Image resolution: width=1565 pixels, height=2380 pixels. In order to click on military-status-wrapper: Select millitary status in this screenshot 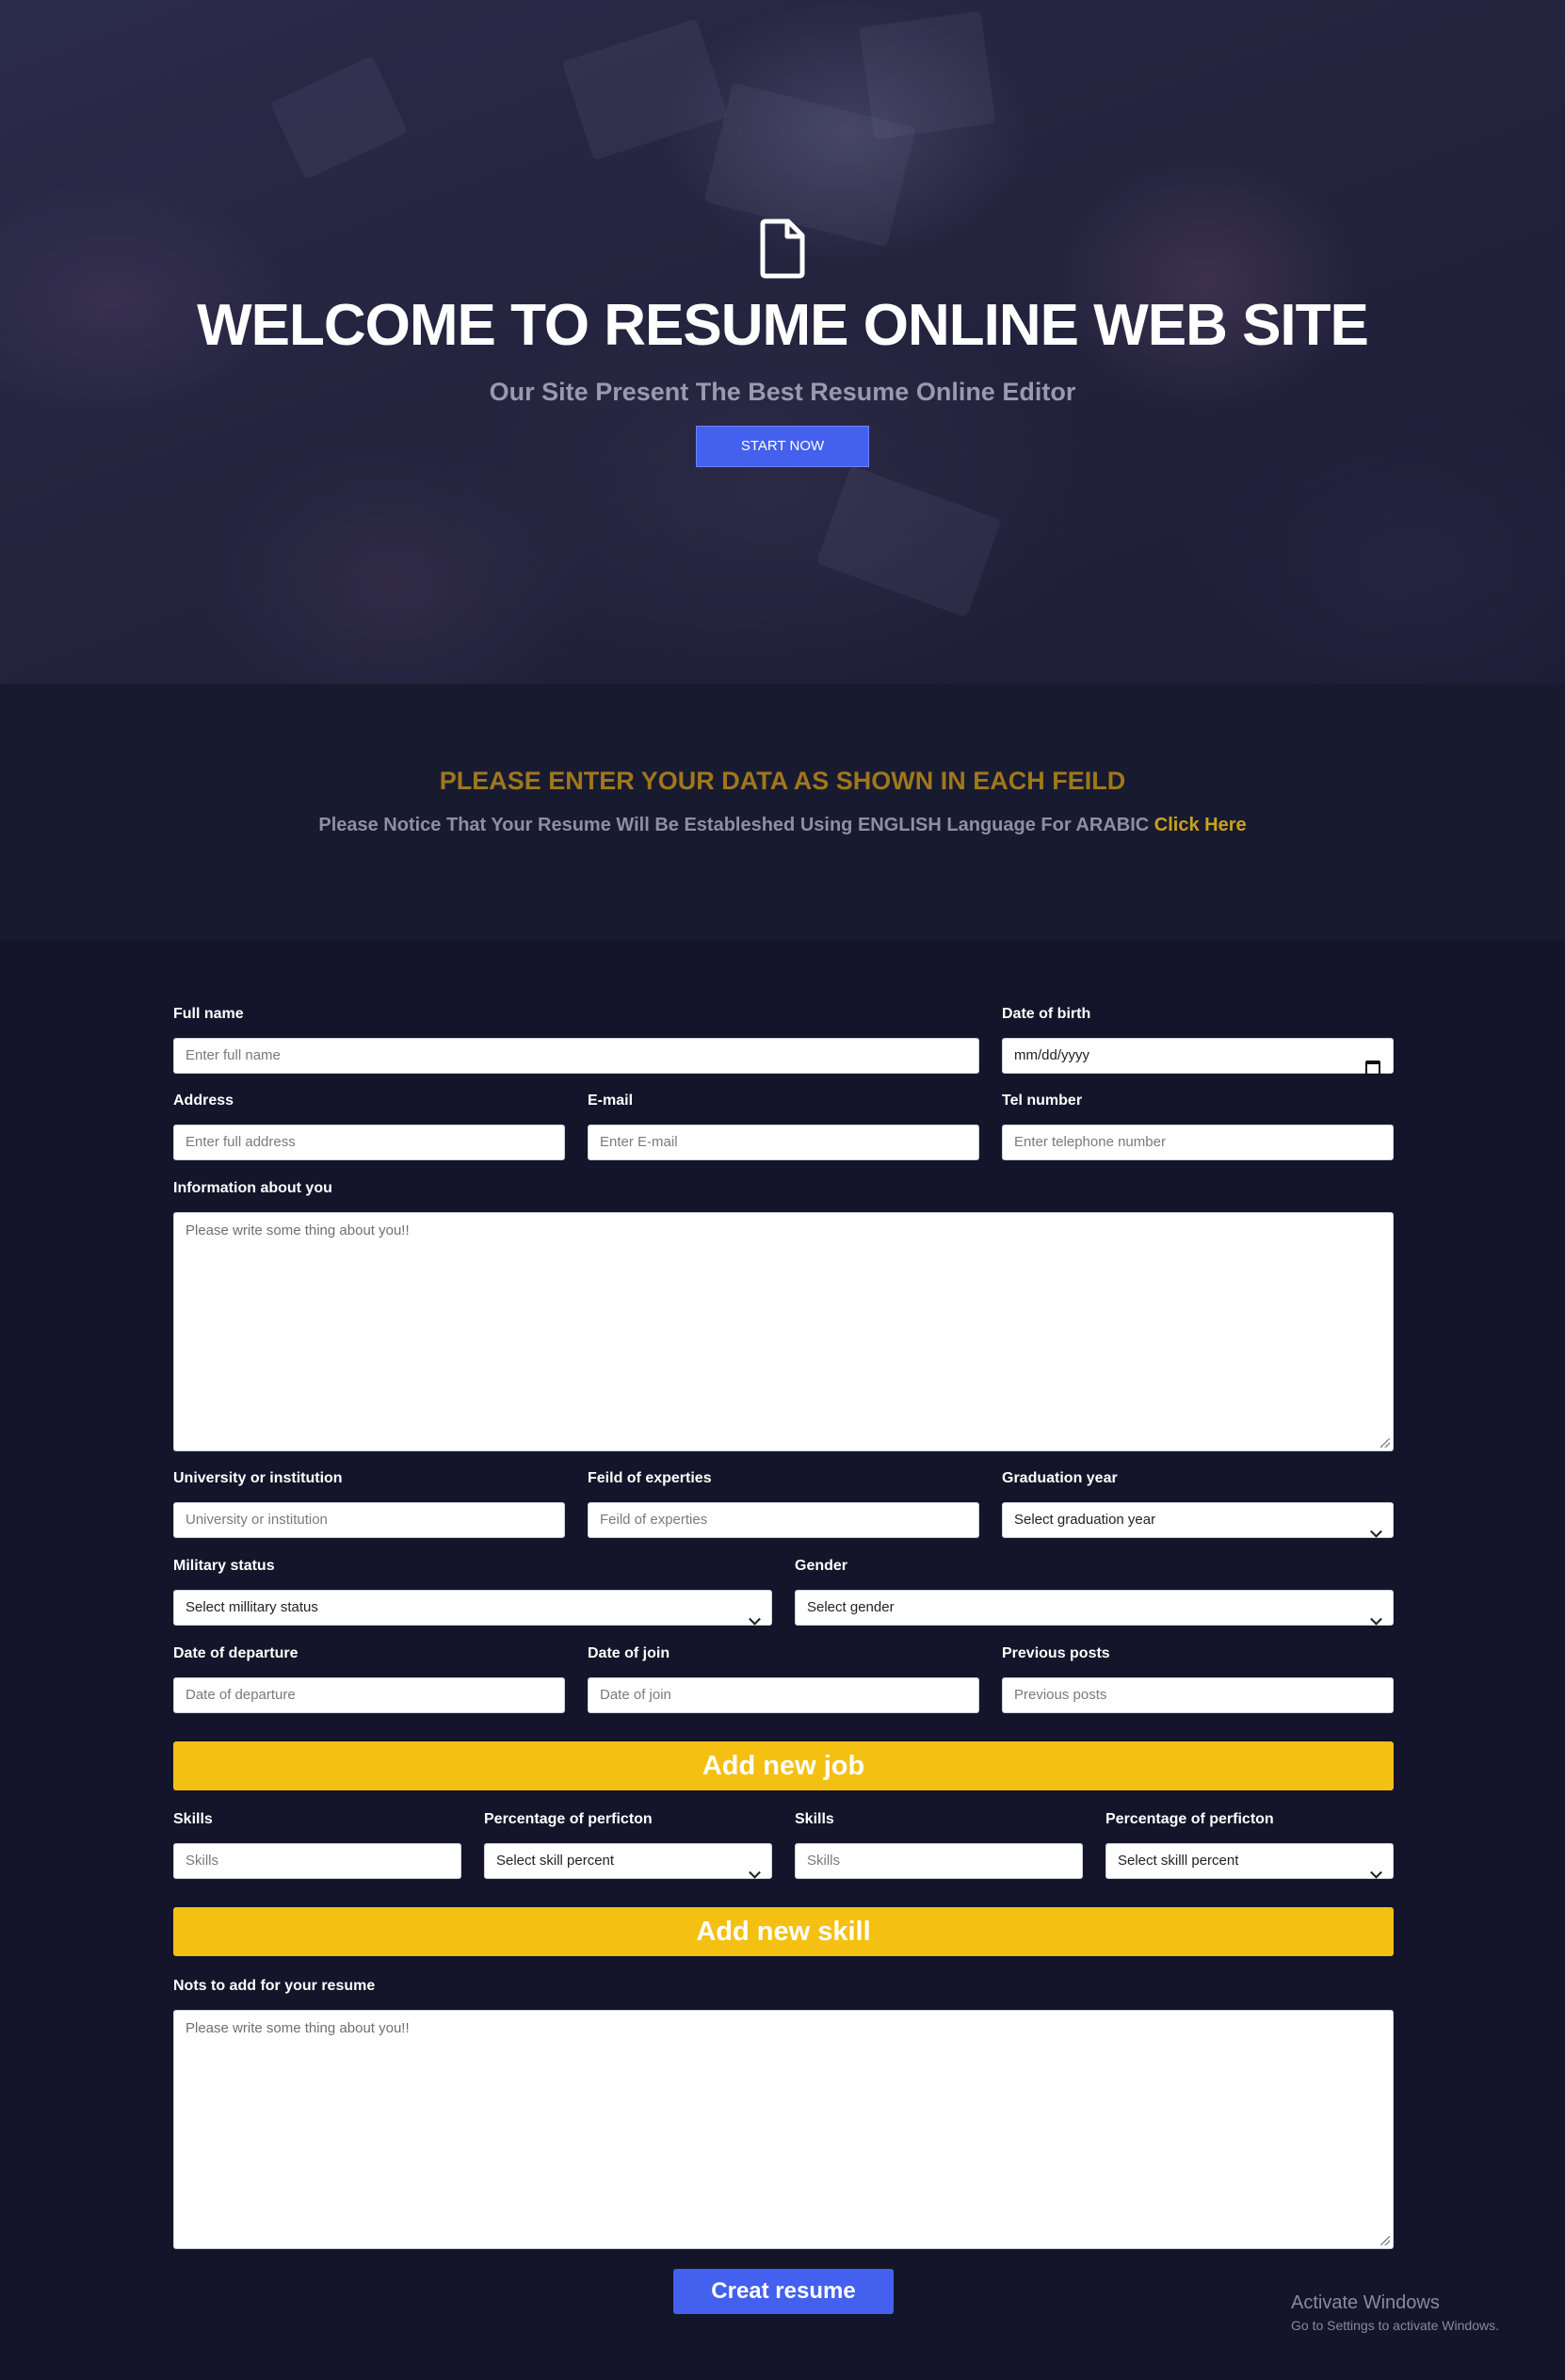, I will do `click(472, 1608)`.